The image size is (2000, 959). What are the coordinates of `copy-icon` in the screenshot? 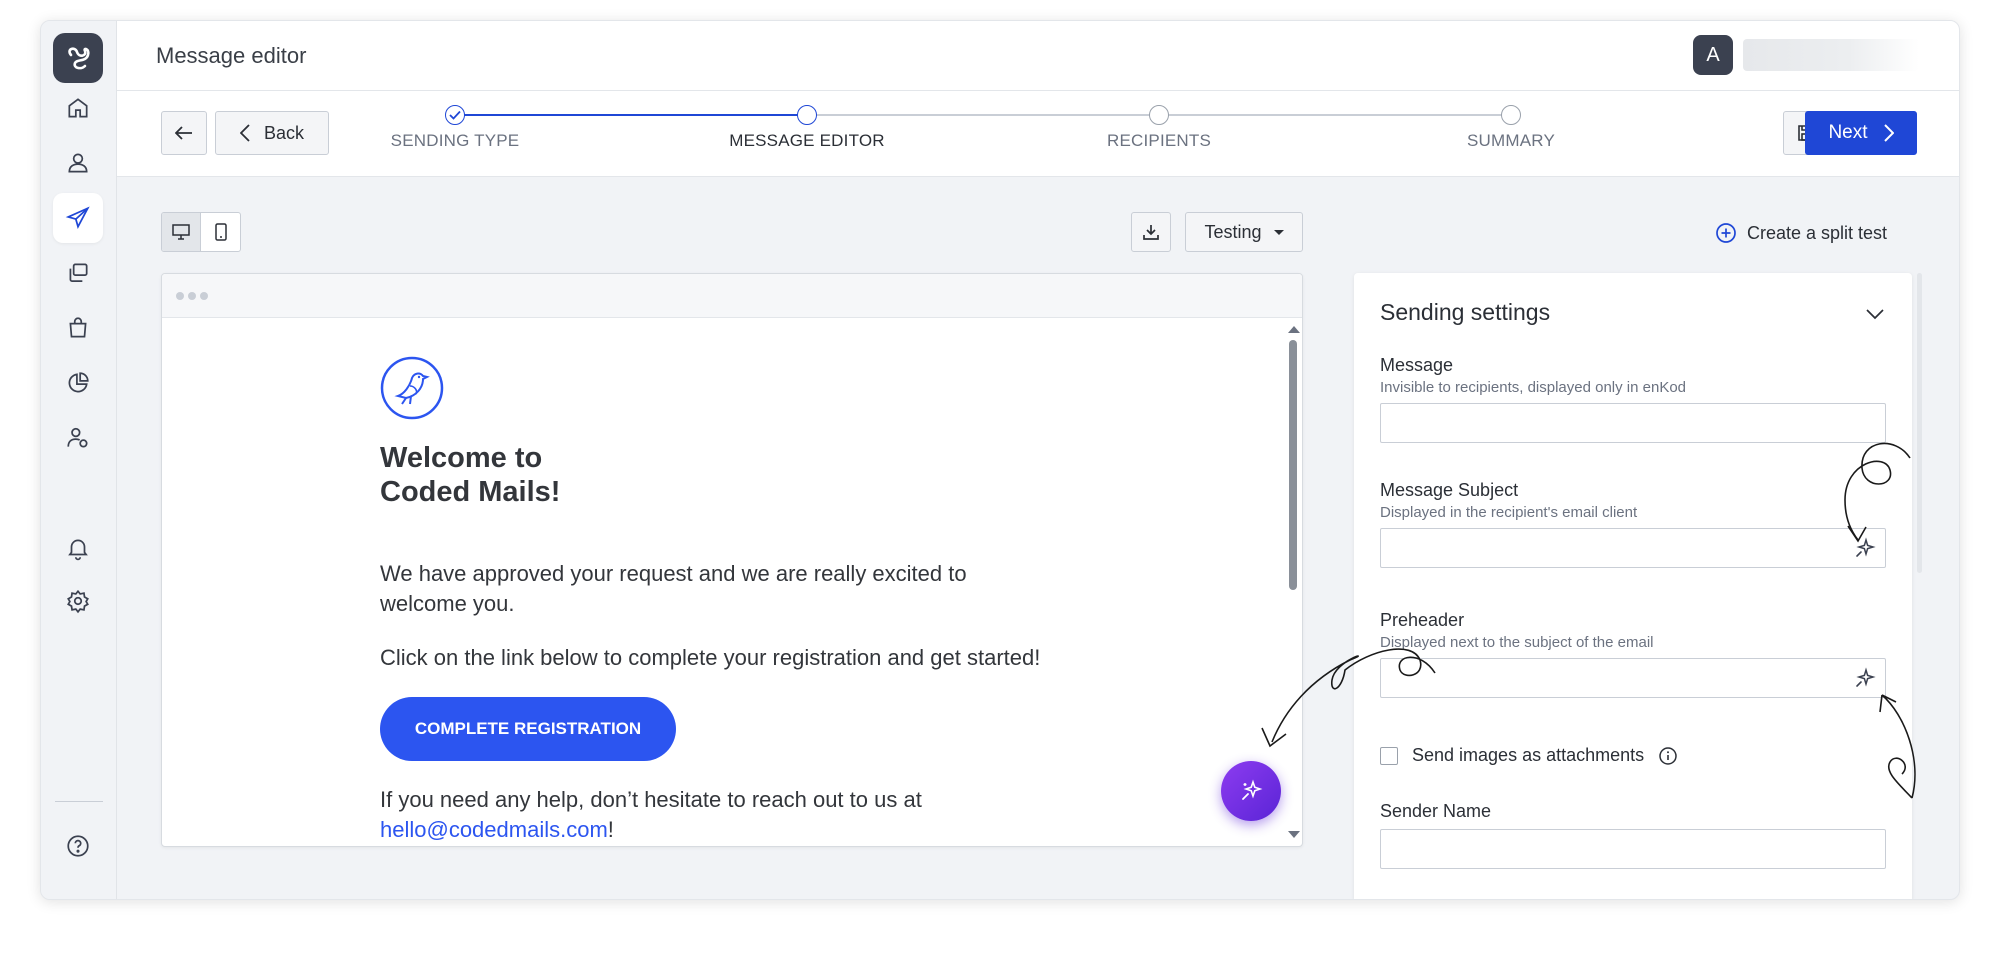 It's located at (78, 272).